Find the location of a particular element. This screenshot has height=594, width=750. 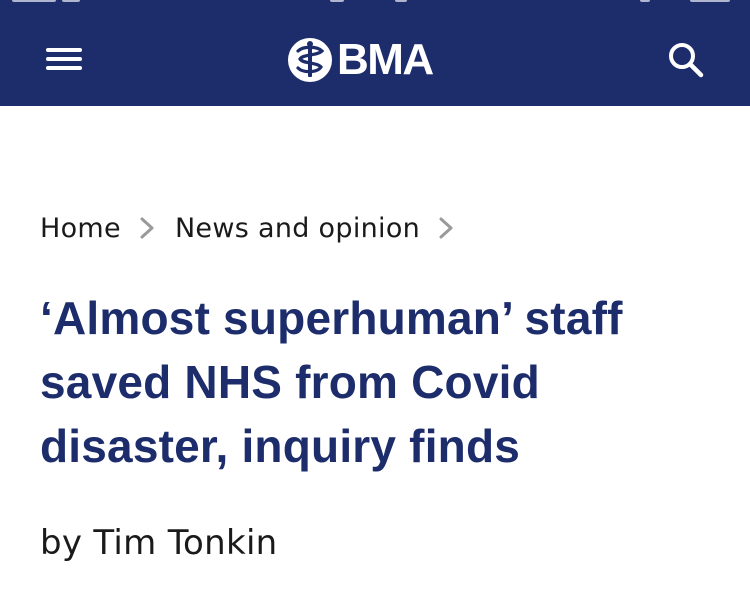

status-bar-remnant is located at coordinates (375, 3).